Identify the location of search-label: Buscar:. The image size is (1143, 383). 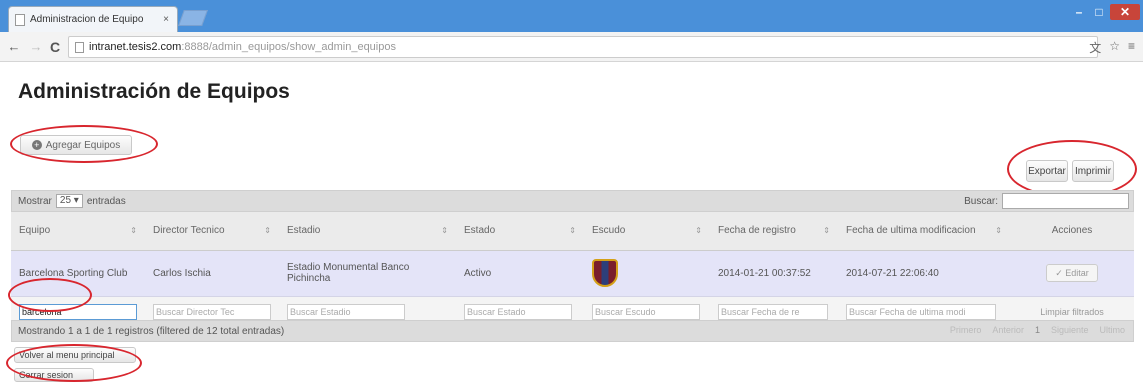
(981, 201).